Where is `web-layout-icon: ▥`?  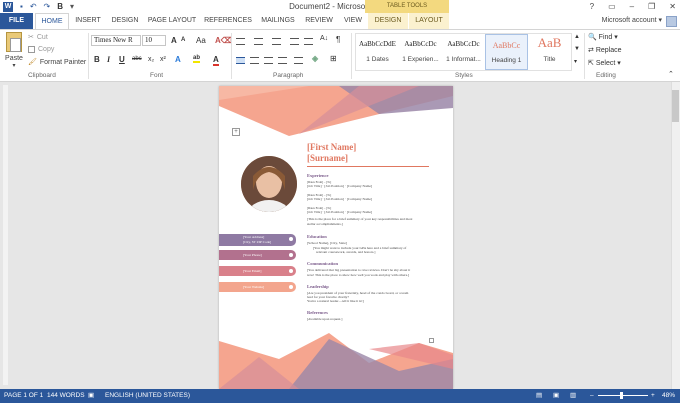
web-layout-icon: ▥ is located at coordinates (573, 396).